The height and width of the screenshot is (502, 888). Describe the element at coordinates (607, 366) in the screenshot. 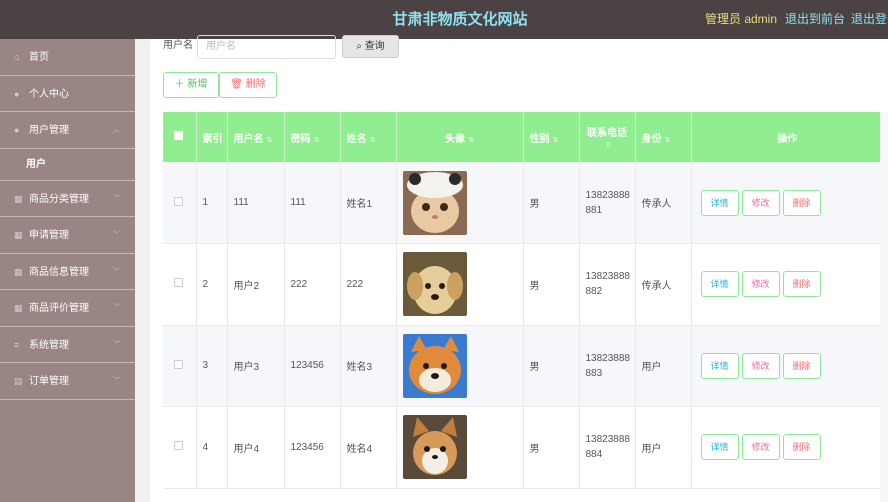

I see `cell-phone: 13823888883` at that location.